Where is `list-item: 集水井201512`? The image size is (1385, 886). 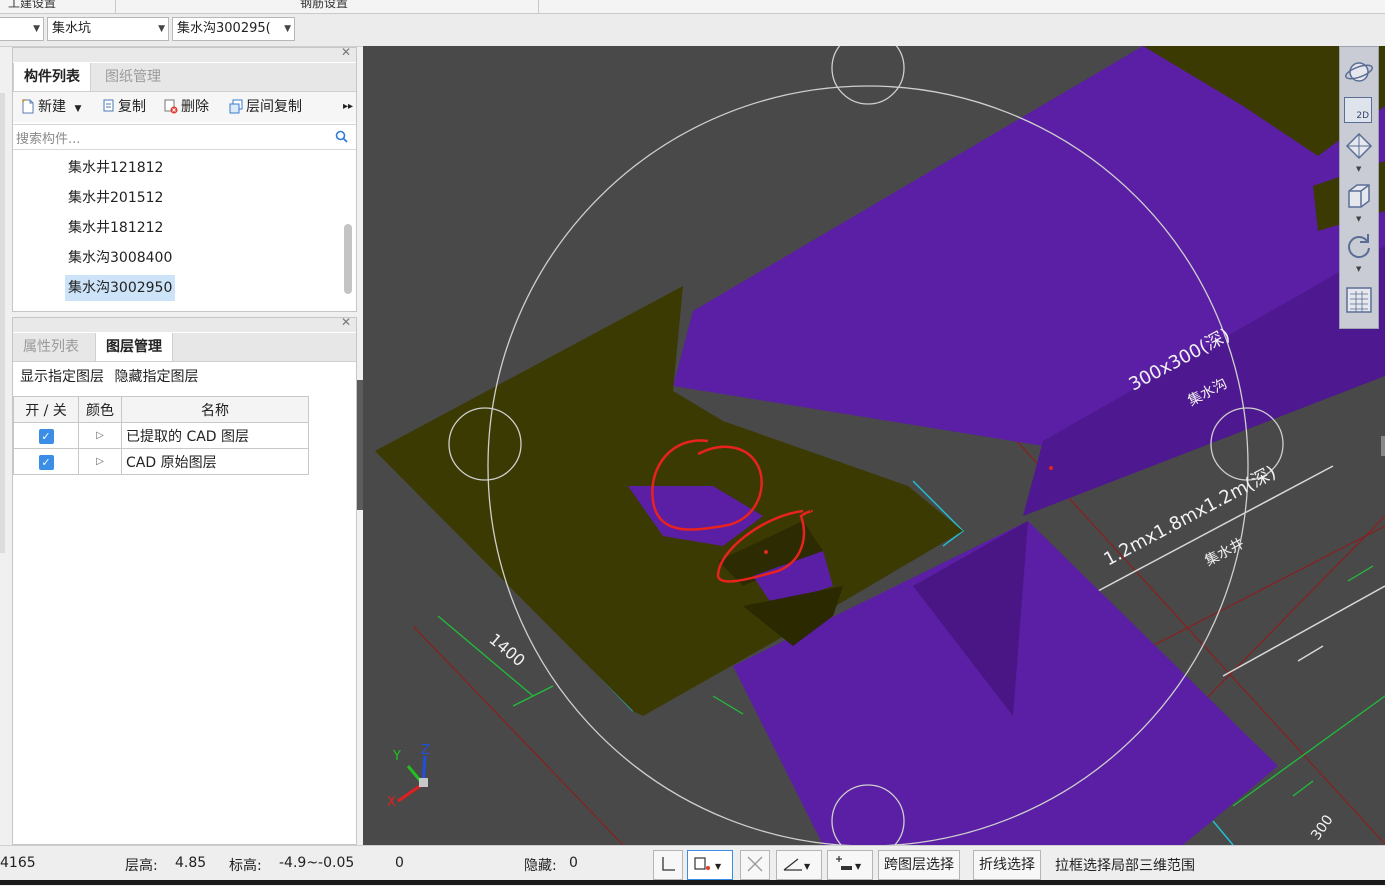 list-item: 集水井201512 is located at coordinates (115, 198).